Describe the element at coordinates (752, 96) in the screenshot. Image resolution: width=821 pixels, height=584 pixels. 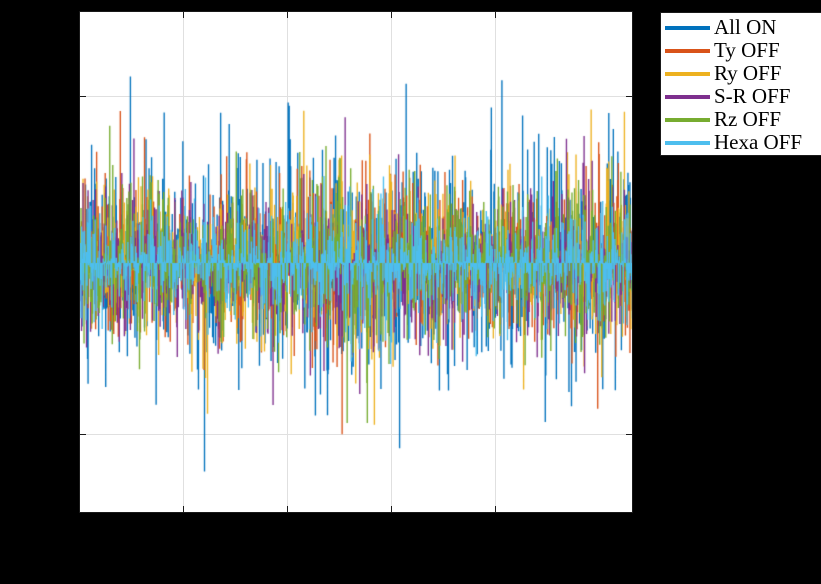
I see `legend-label-s-r-off: S-R OFF` at that location.